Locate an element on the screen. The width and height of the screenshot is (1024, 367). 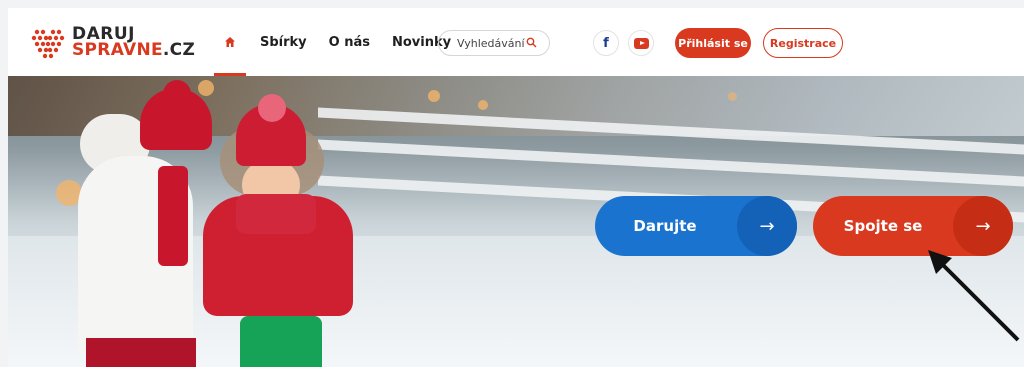
login-button: Přihlásit se is located at coordinates (713, 43).